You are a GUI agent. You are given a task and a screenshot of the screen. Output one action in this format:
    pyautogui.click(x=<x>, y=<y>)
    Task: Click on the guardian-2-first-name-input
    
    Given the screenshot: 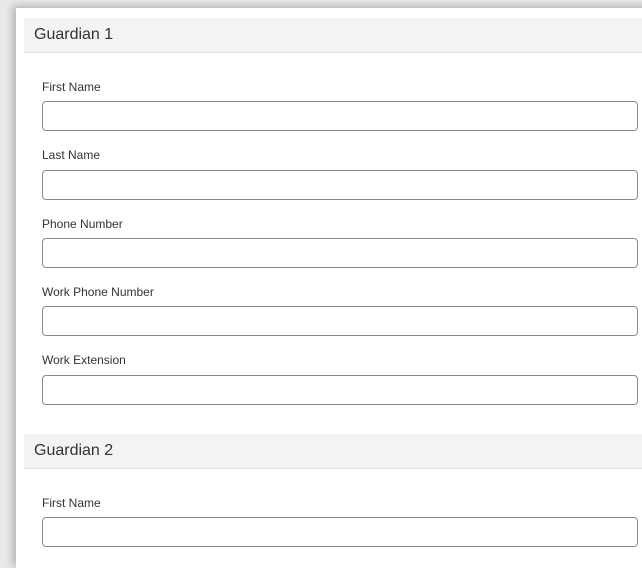 What is the action you would take?
    pyautogui.click(x=340, y=532)
    